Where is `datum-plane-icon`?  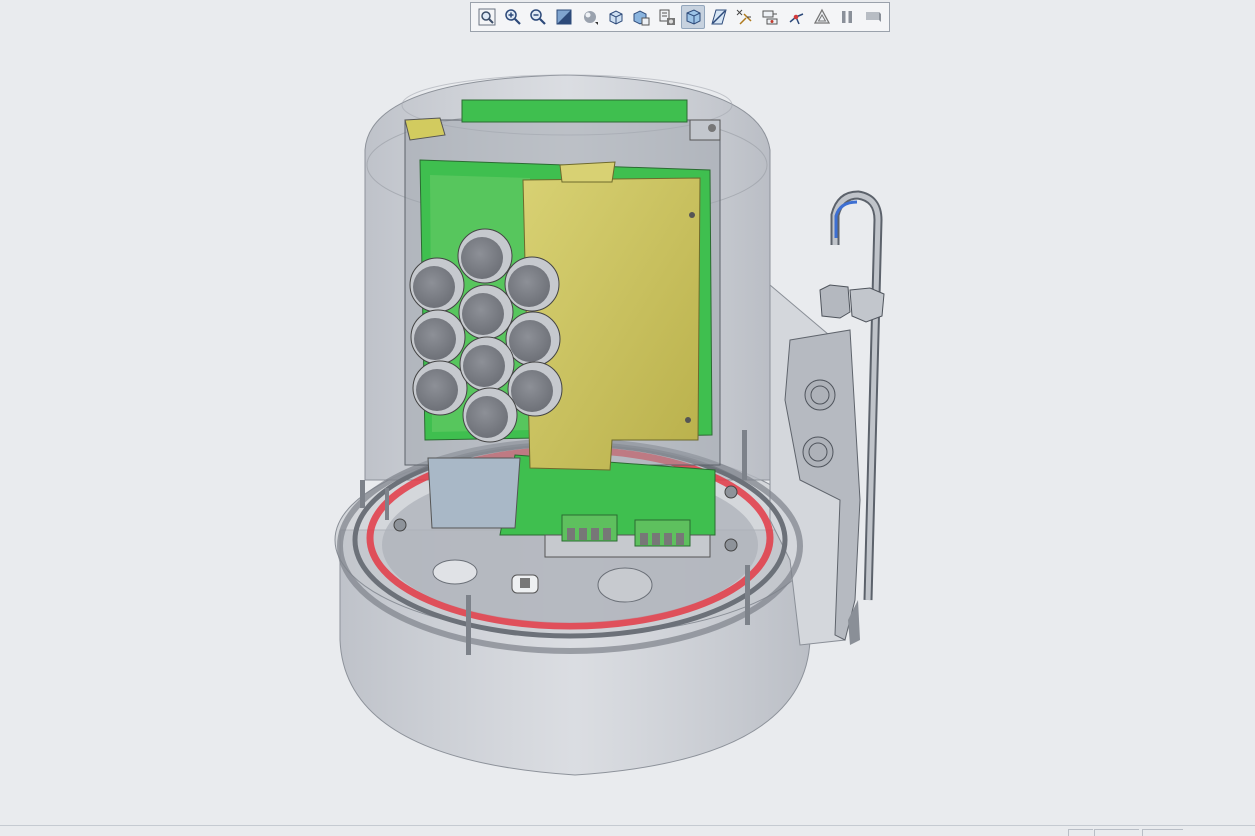 datum-plane-icon is located at coordinates (718, 17).